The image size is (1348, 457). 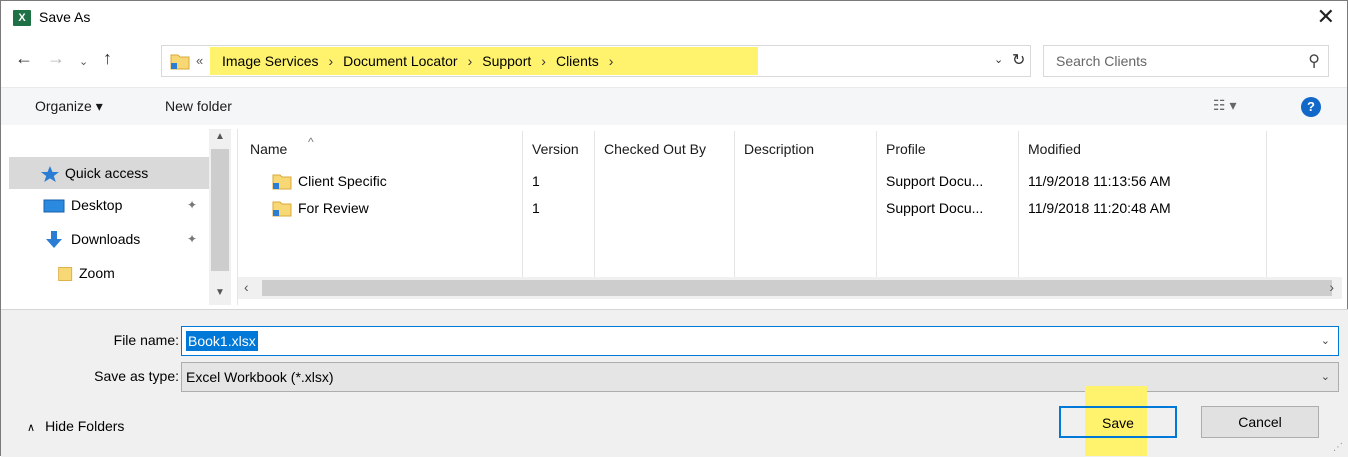 What do you see at coordinates (65, 17) in the screenshot?
I see `window-title: Save As` at bounding box center [65, 17].